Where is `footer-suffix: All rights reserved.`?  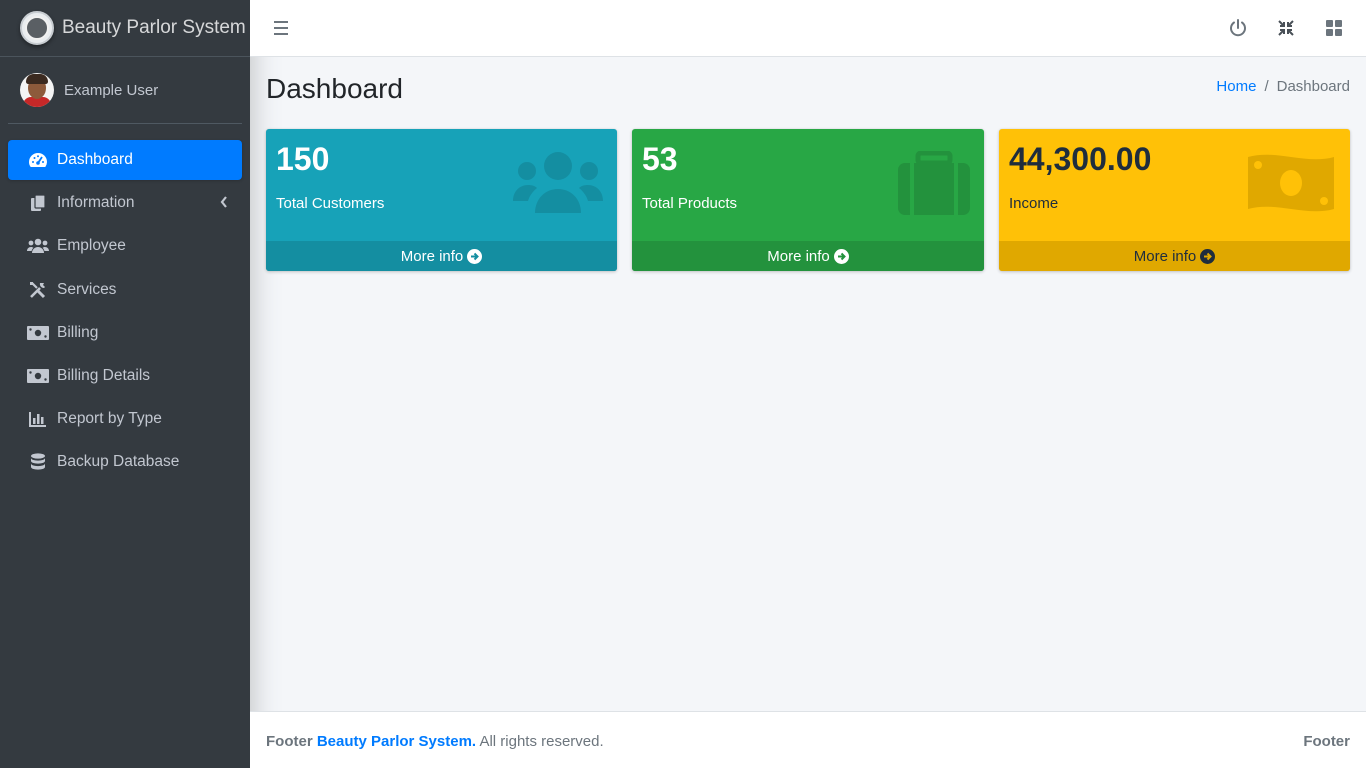
footer-suffix: All rights reserved. is located at coordinates (541, 741).